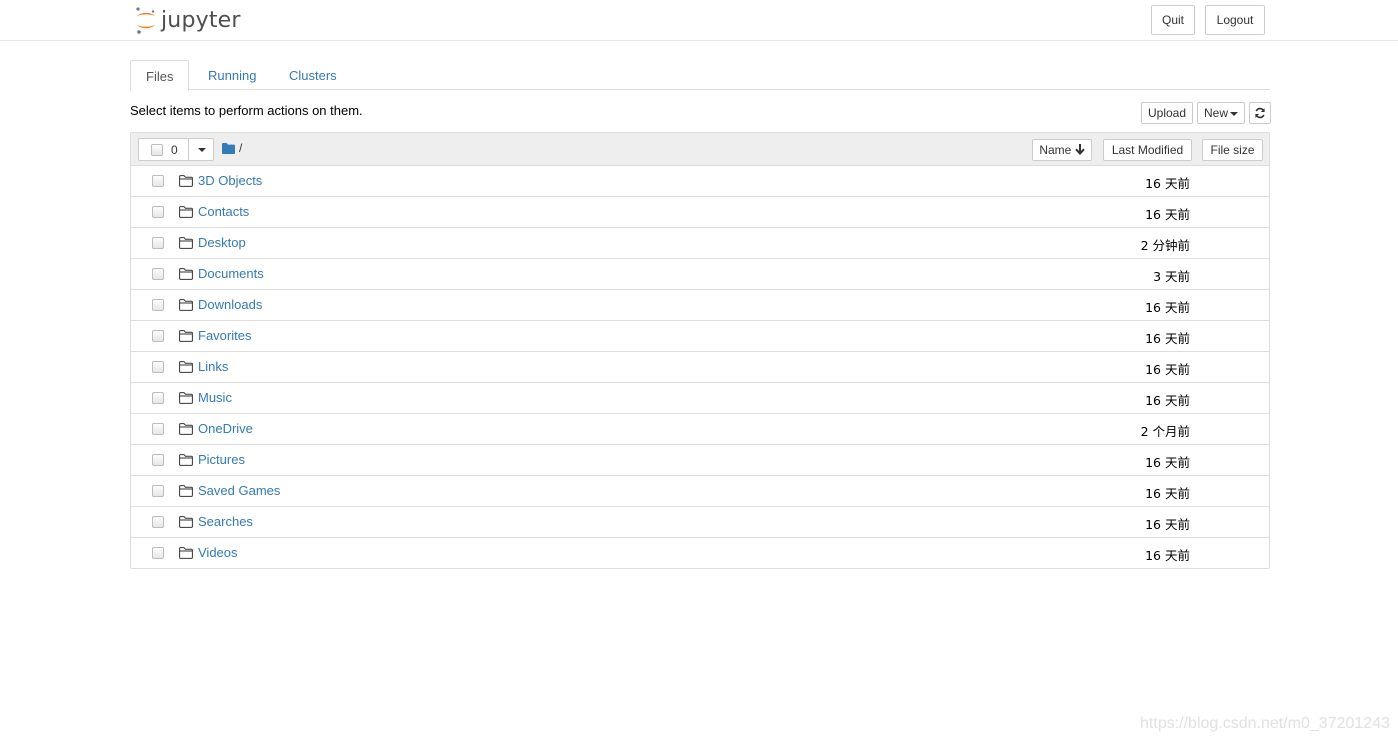 This screenshot has width=1398, height=742. What do you see at coordinates (700, 522) in the screenshot?
I see `list-item: Searches 16 天前` at bounding box center [700, 522].